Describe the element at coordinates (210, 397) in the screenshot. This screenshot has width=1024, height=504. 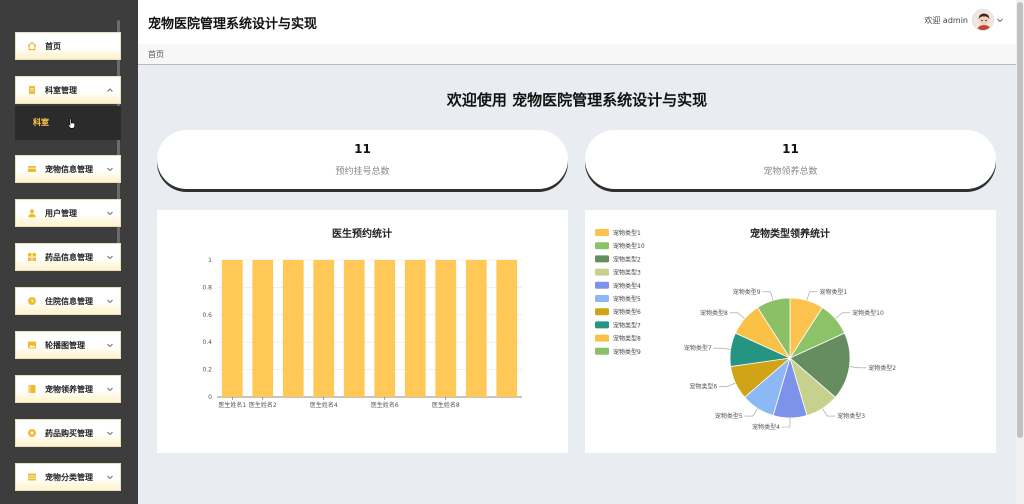
I see `y-tick-label: 0` at that location.